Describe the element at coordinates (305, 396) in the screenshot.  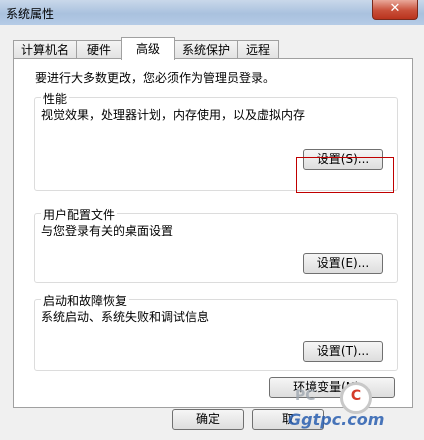
I see `watermark-pc-text: PC` at that location.